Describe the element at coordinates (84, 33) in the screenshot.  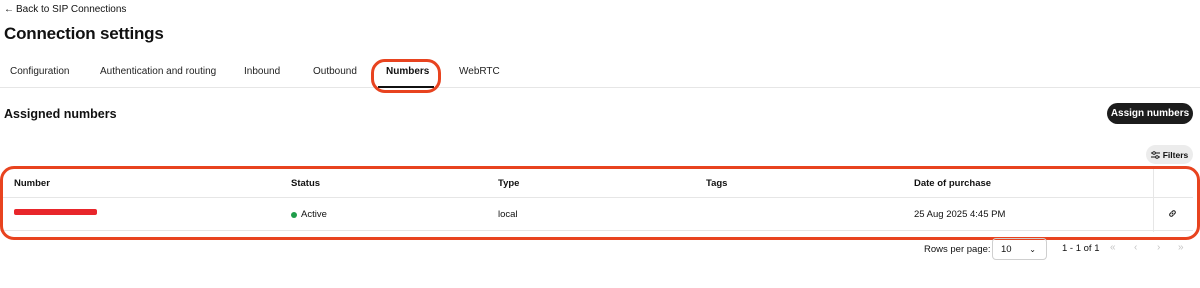
I see `page-title: Connection settings` at that location.